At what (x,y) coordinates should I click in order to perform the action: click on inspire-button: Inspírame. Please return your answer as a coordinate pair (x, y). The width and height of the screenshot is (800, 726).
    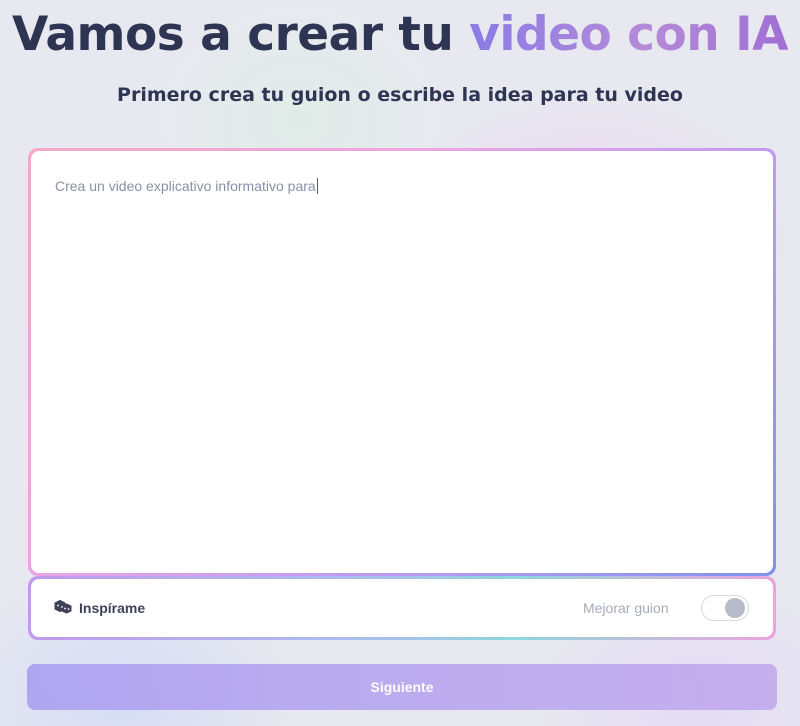
    Looking at the image, I should click on (99, 608).